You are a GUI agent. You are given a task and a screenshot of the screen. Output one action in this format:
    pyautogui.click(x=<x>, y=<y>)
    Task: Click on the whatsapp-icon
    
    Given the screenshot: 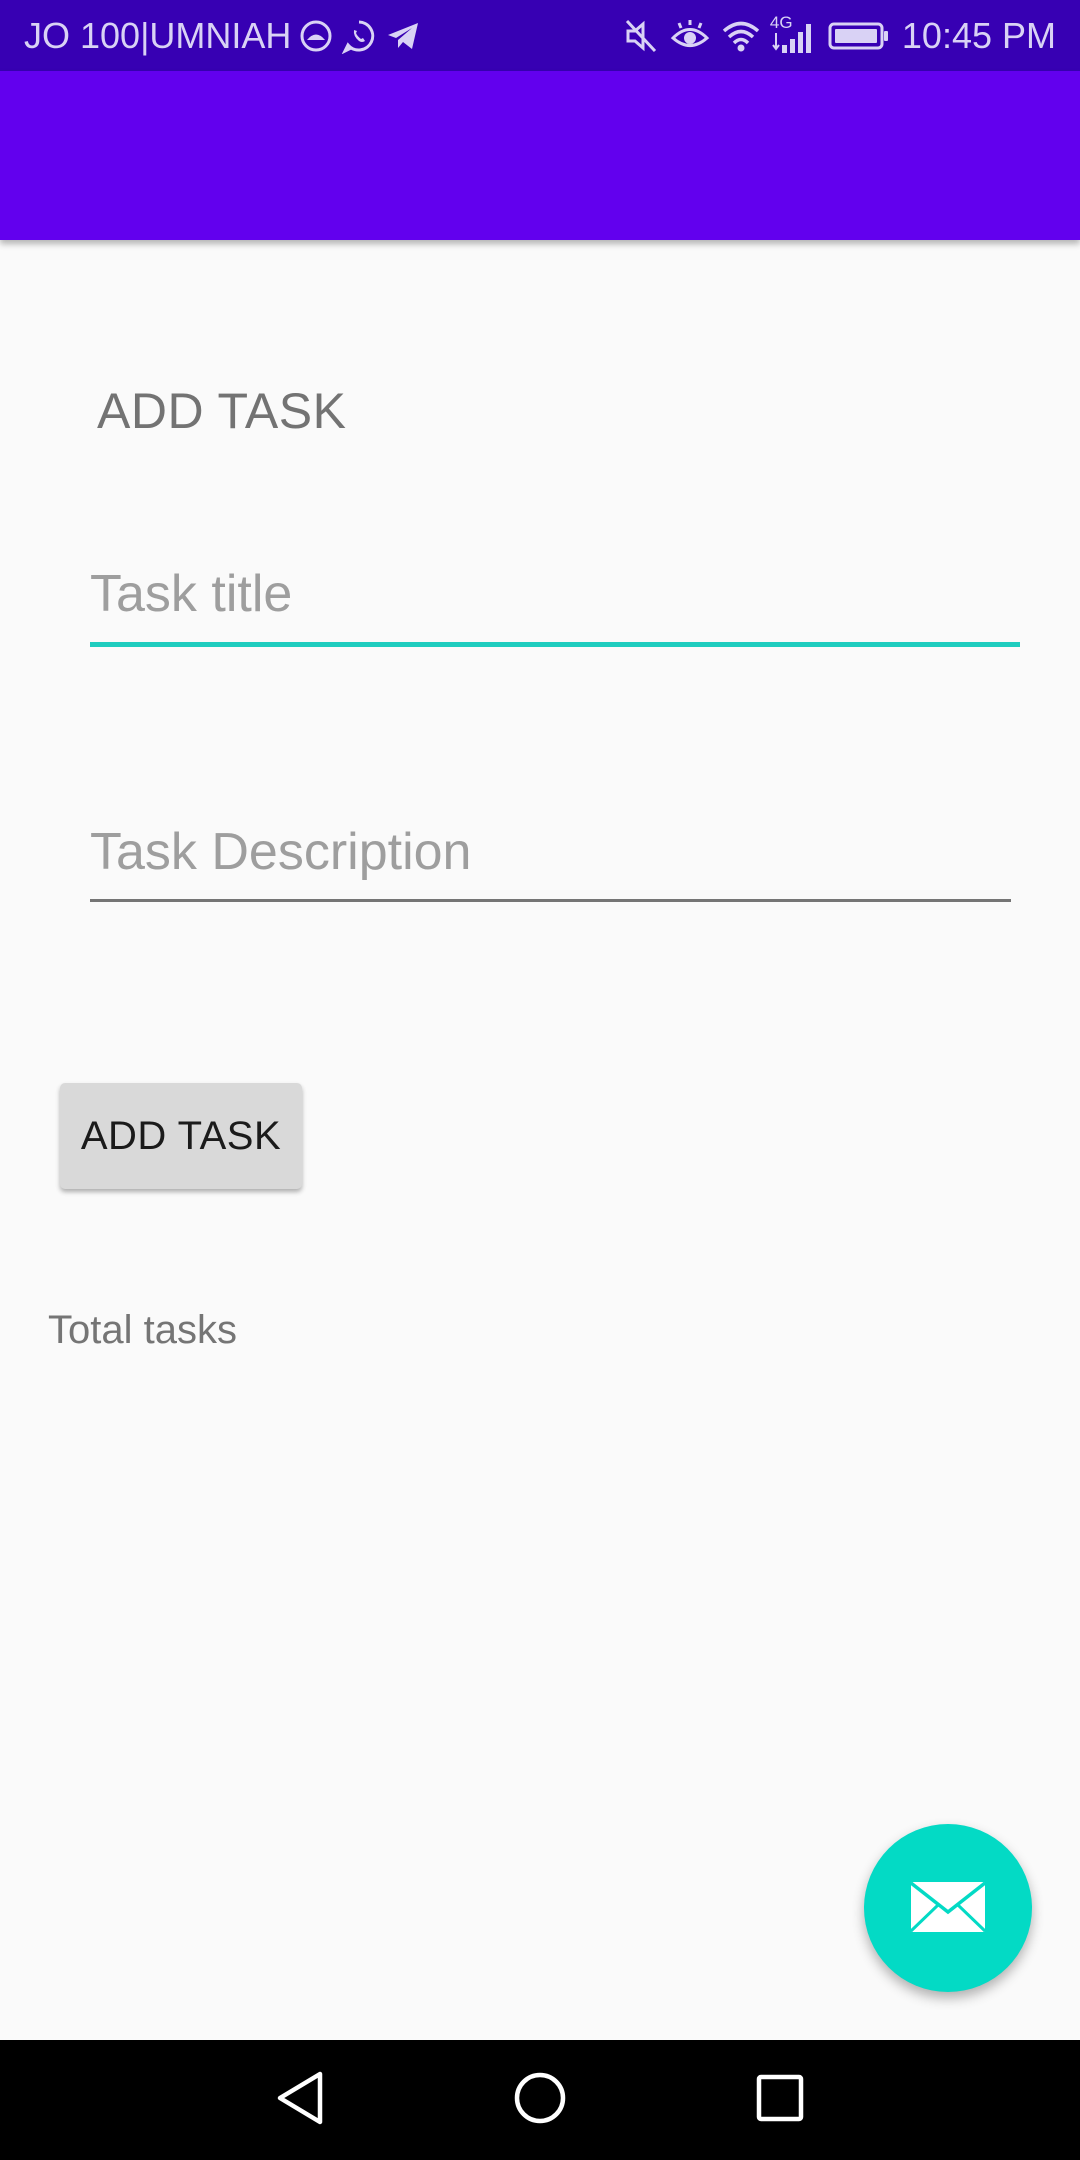 What is the action you would take?
    pyautogui.click(x=359, y=36)
    